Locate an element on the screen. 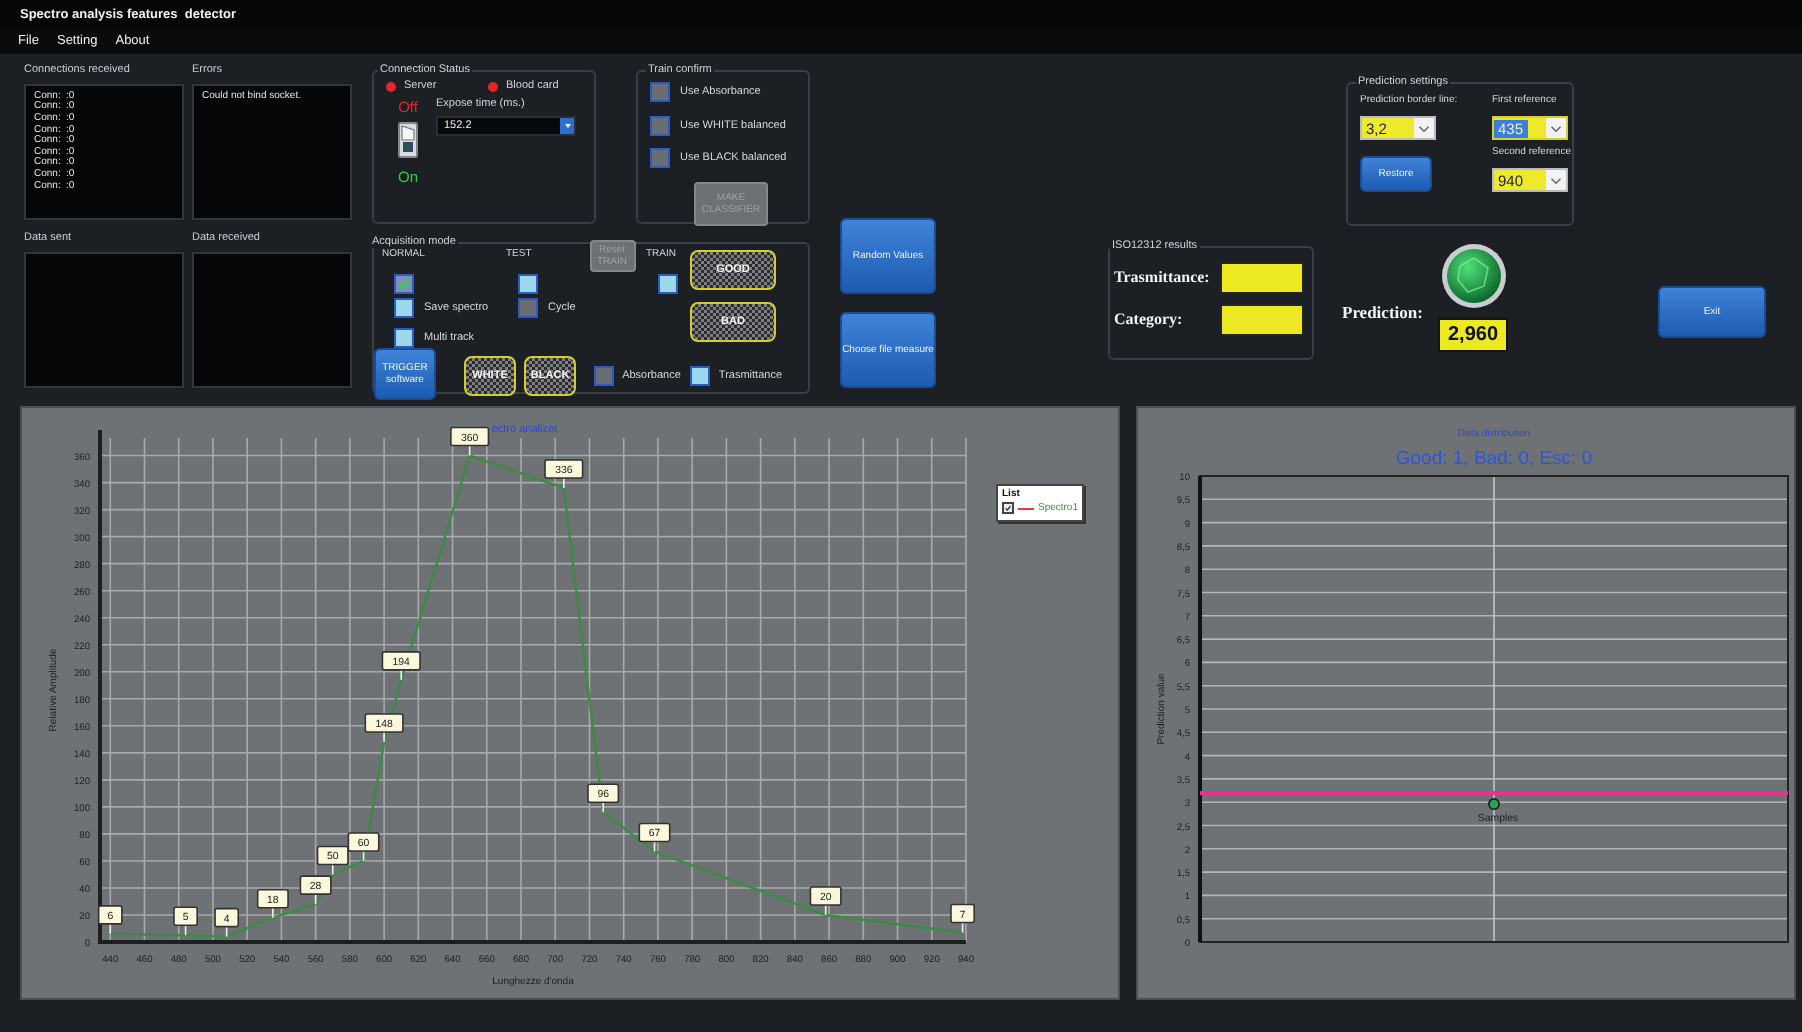 The width and height of the screenshot is (1802, 1032). status-light-icon is located at coordinates (1473, 276).